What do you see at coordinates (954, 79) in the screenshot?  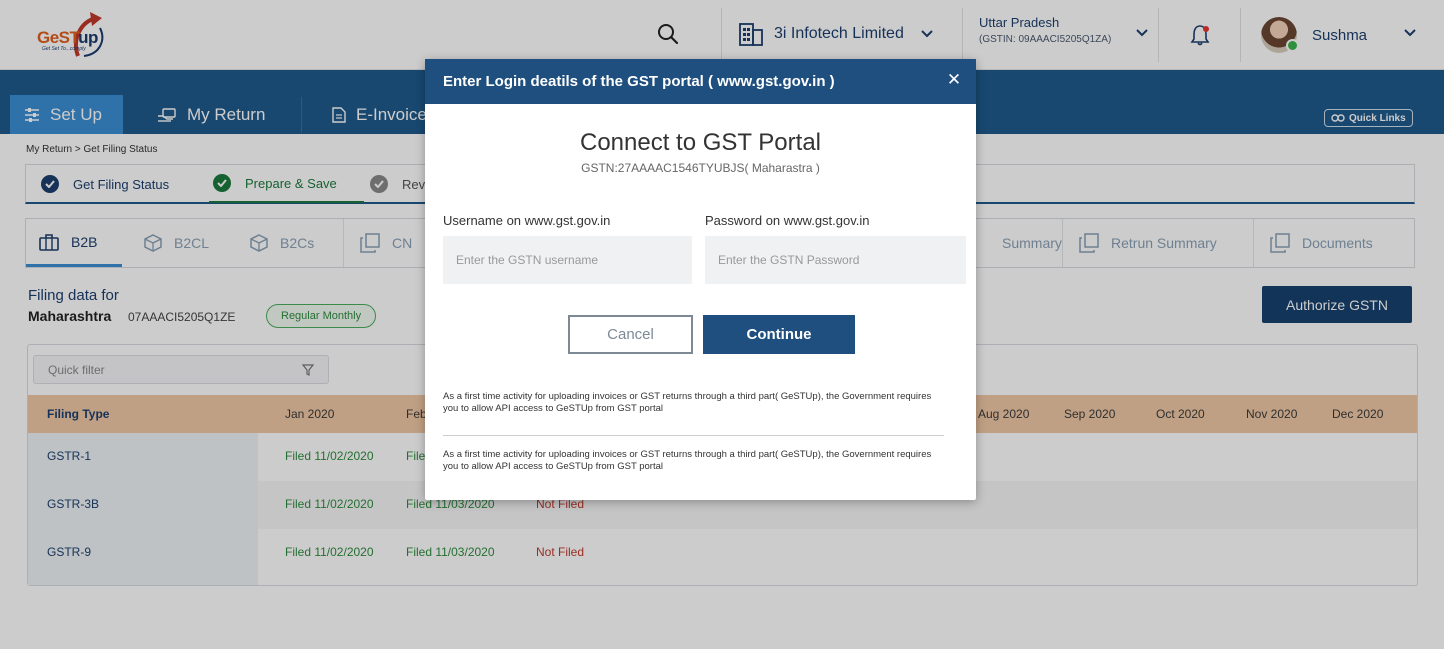 I see `close-icon: ✕` at bounding box center [954, 79].